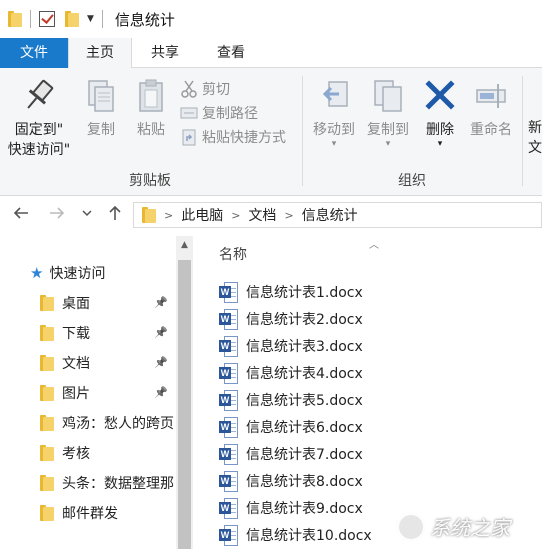 This screenshot has height=549, width=542. Describe the element at coordinates (39, 119) in the screenshot. I see `pin-to-quick-access-button: 固定到" 快速访问"` at that location.